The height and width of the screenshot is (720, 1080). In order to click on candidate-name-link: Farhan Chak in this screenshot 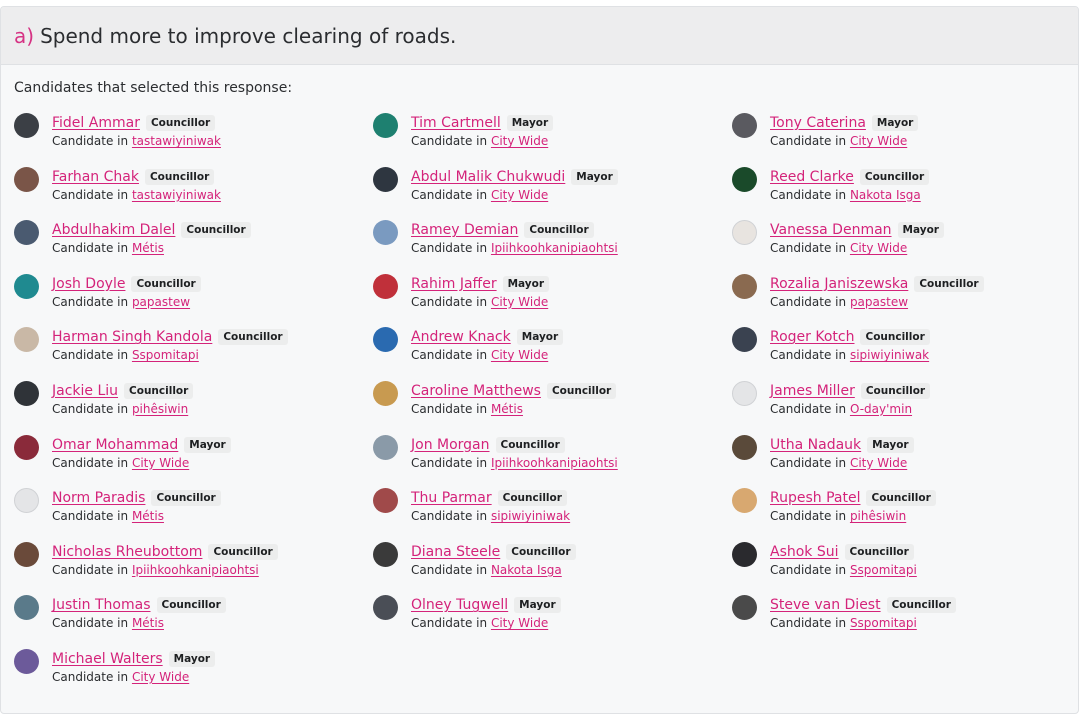, I will do `click(95, 177)`.